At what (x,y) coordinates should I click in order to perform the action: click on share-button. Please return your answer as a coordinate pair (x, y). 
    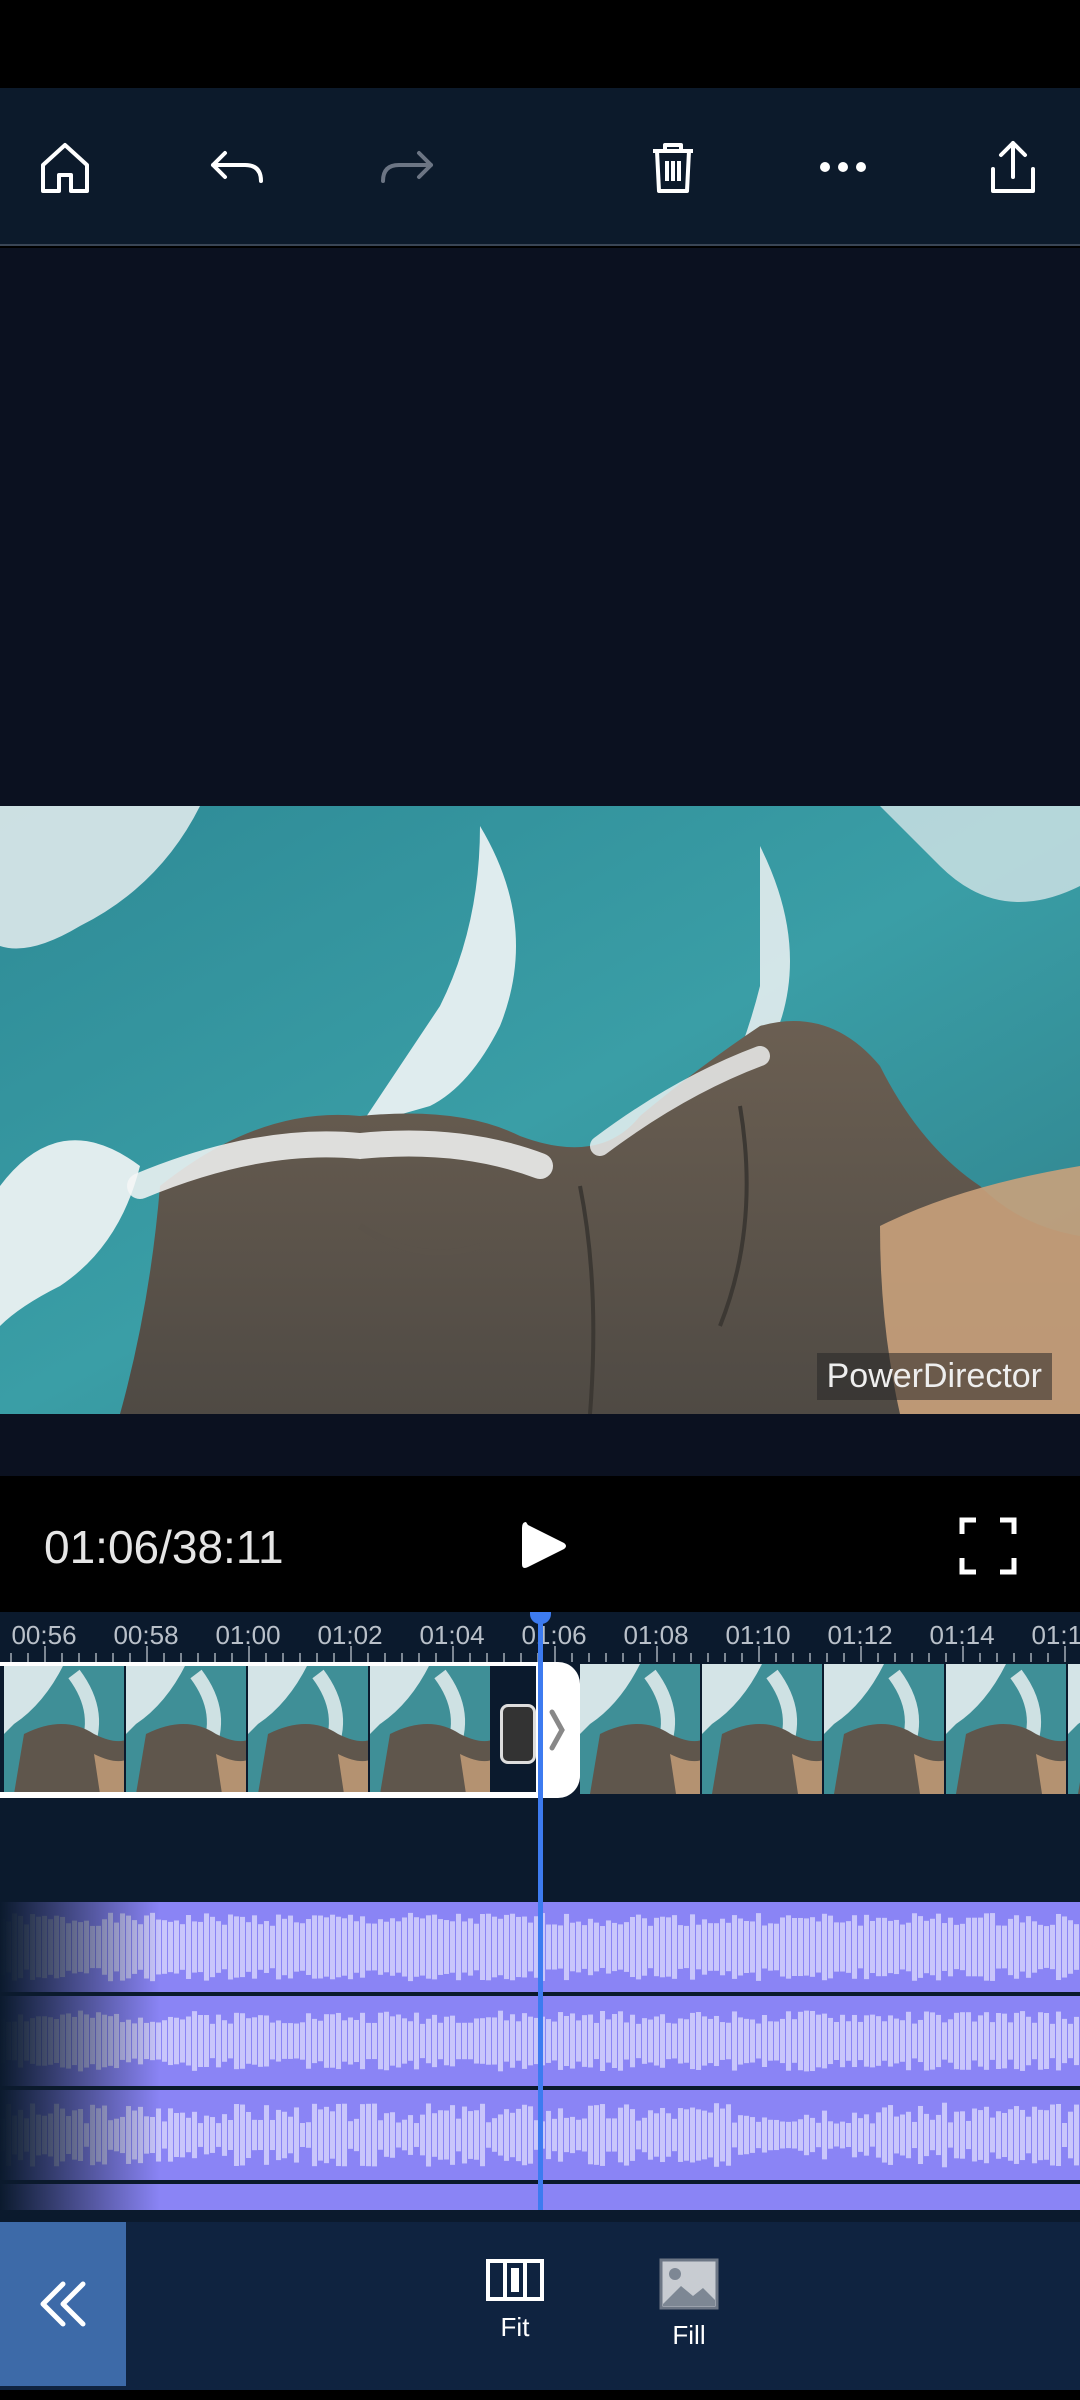
    Looking at the image, I should click on (1013, 167).